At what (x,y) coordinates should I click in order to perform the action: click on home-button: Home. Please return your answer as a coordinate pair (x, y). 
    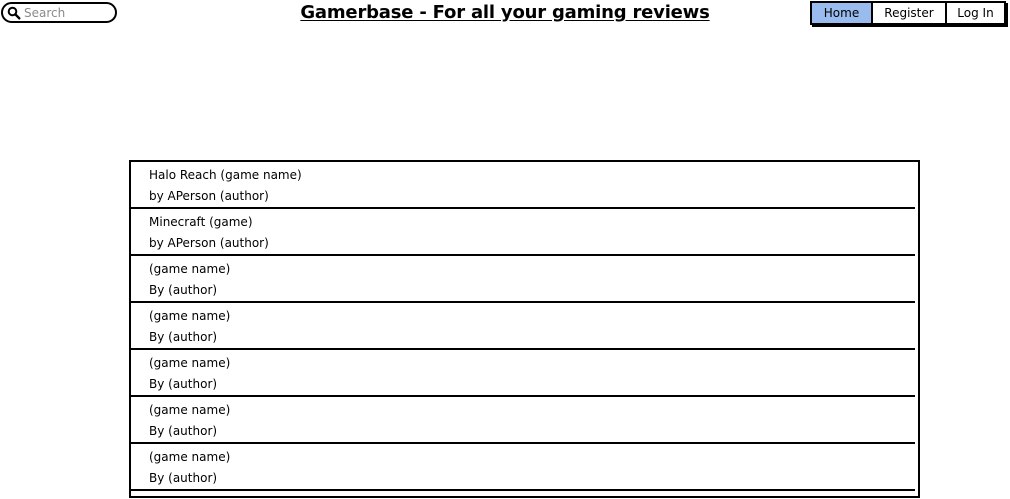
    Looking at the image, I should click on (841, 13).